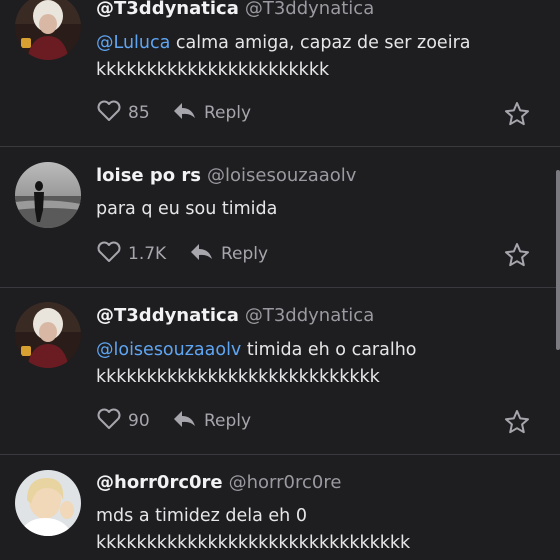 This screenshot has height=560, width=560. What do you see at coordinates (328, 254) in the screenshot?
I see `comment-actions: 1.7K Reply` at bounding box center [328, 254].